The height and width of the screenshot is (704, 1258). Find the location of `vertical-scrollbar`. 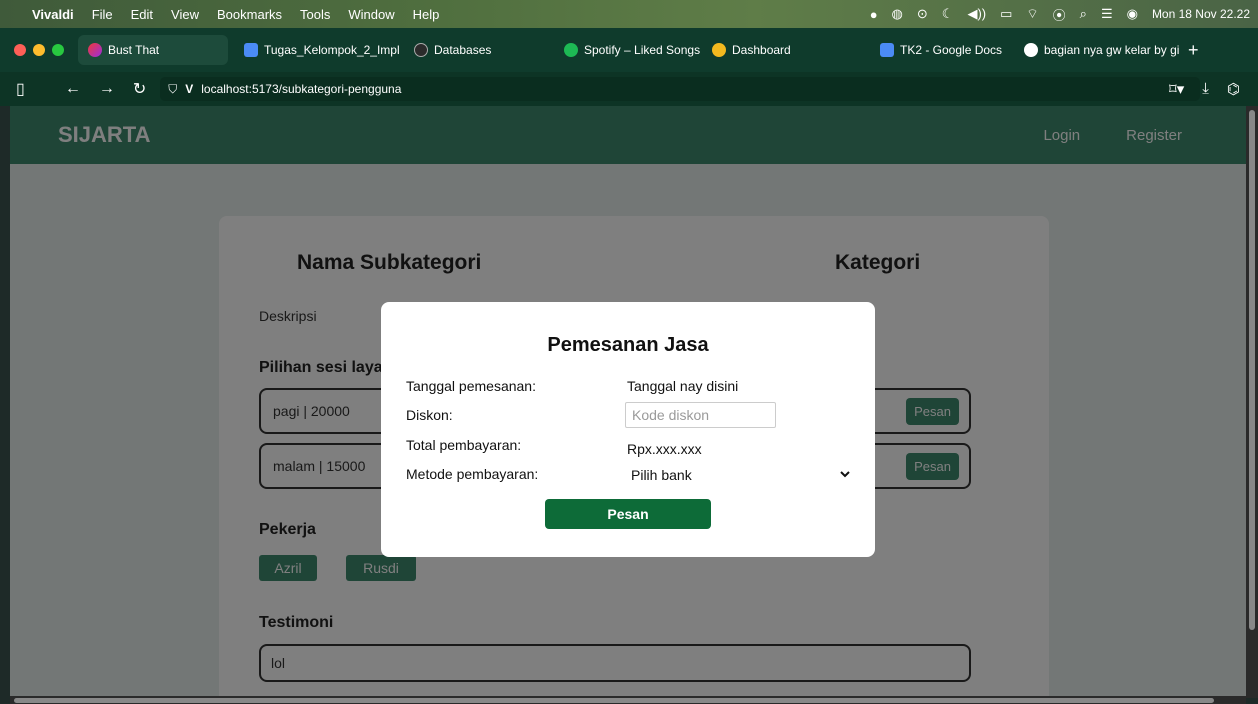

vertical-scrollbar is located at coordinates (1252, 402).